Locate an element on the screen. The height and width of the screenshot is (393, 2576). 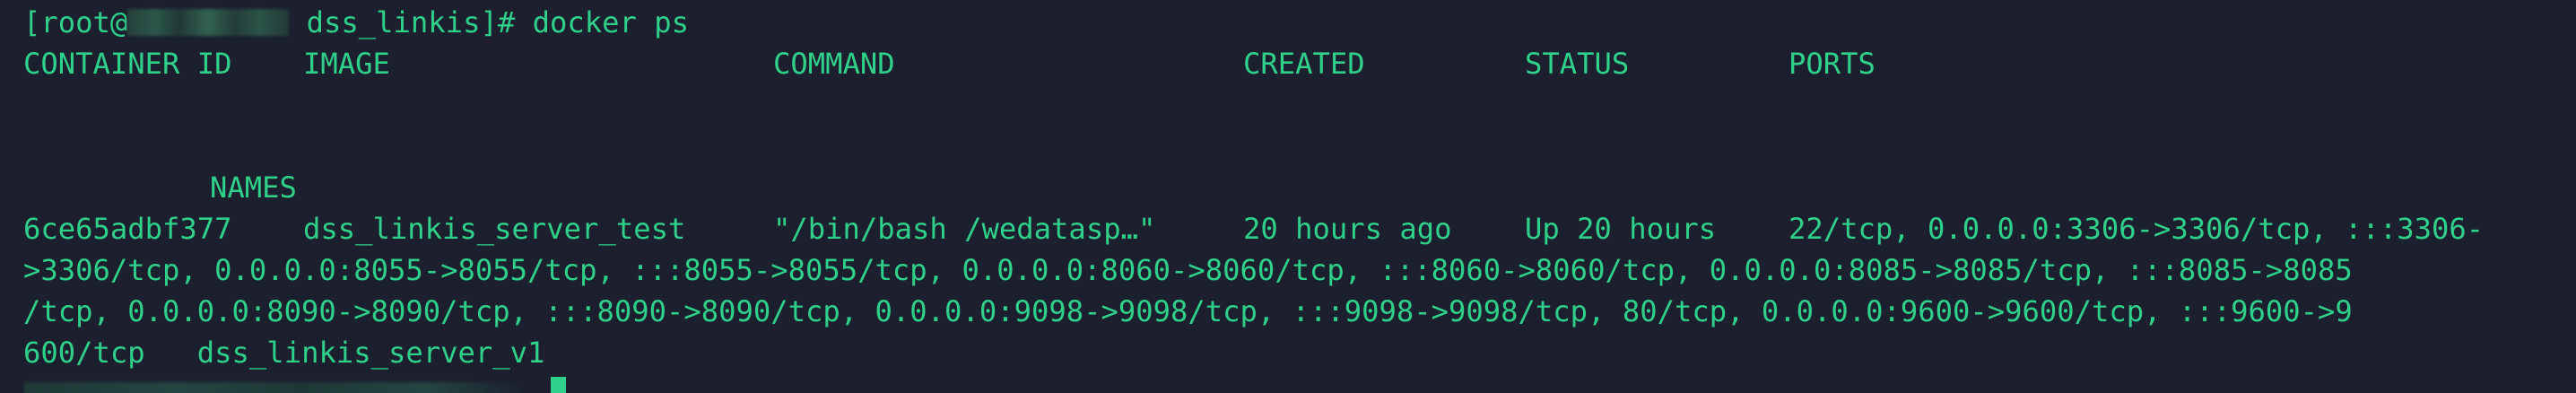
header-container-id: CONTAINER ID is located at coordinates (127, 64).